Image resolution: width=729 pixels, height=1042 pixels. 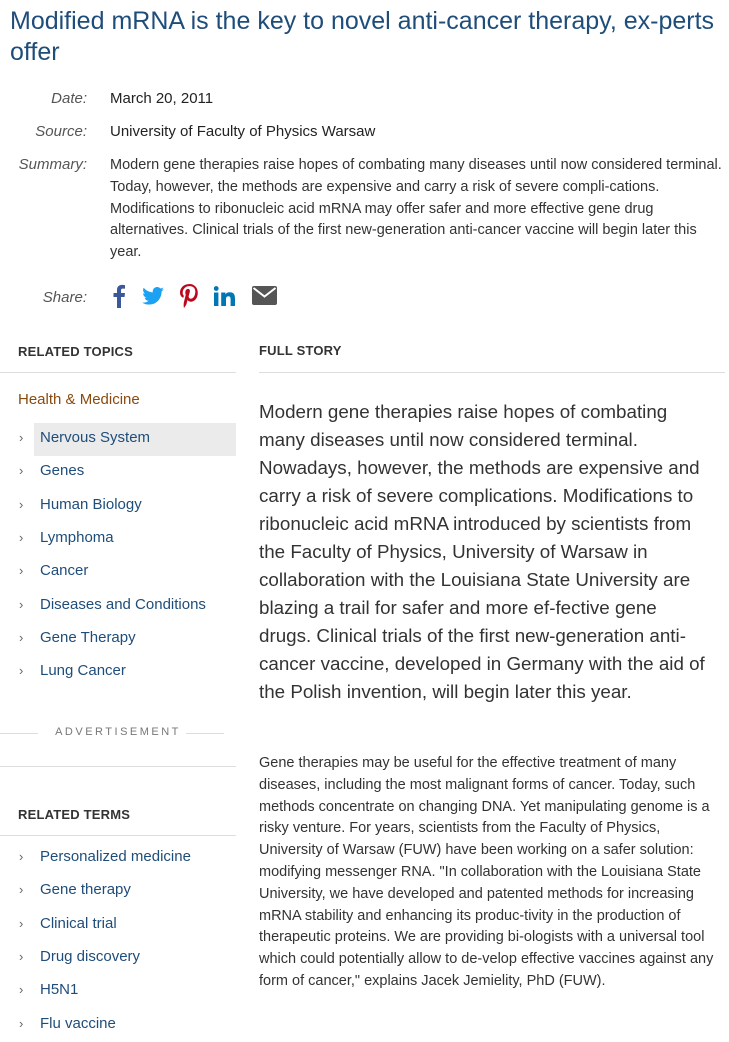 What do you see at coordinates (118, 572) in the screenshot?
I see `topic-link-cancer: › Cancer` at bounding box center [118, 572].